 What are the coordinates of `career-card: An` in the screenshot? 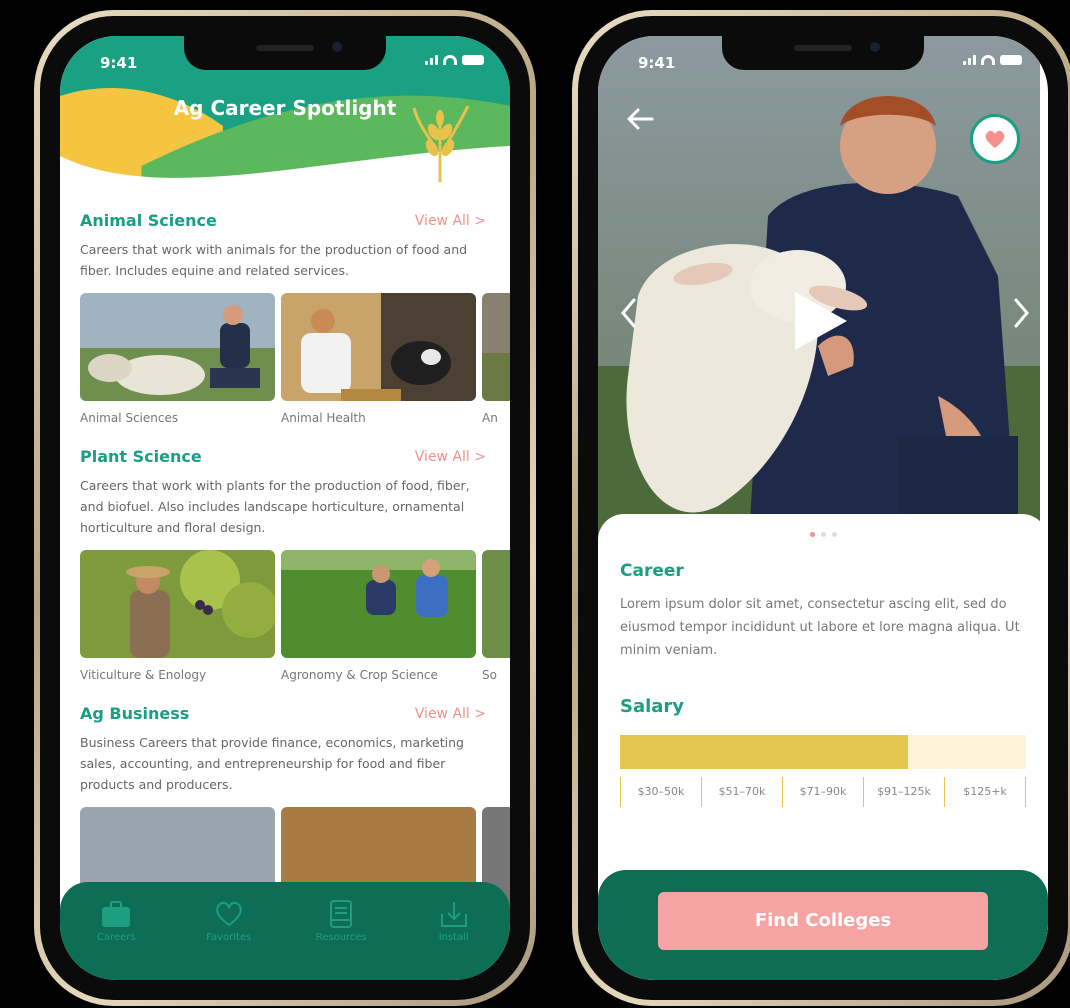 It's located at (496, 359).